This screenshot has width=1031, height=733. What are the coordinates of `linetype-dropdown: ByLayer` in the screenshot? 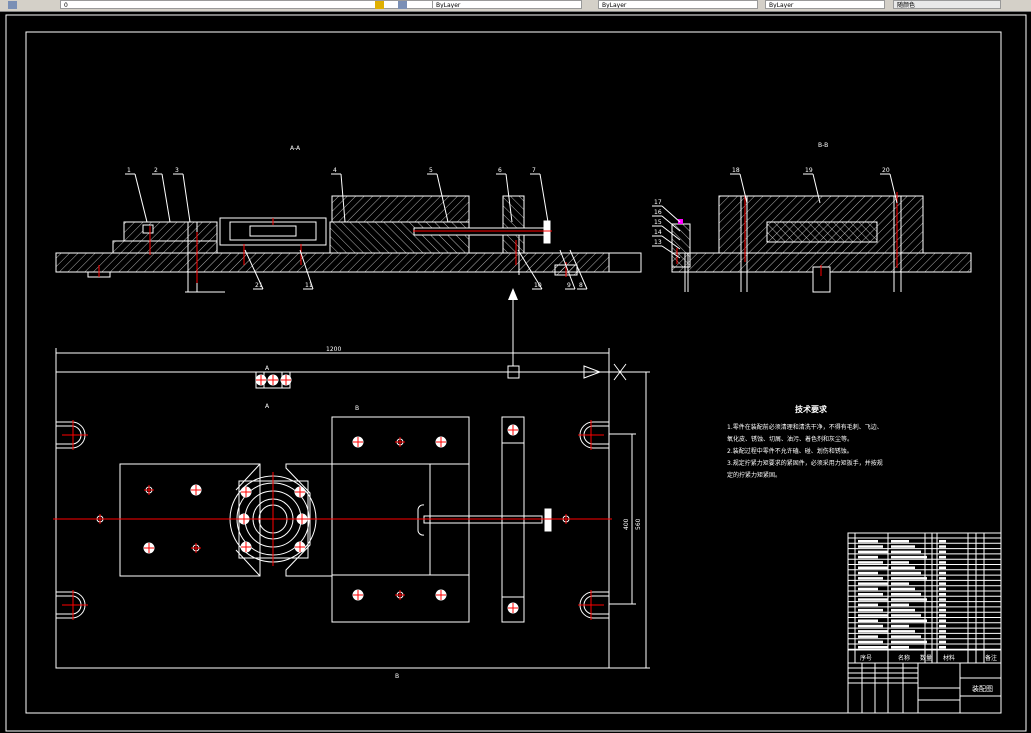 It's located at (678, 4).